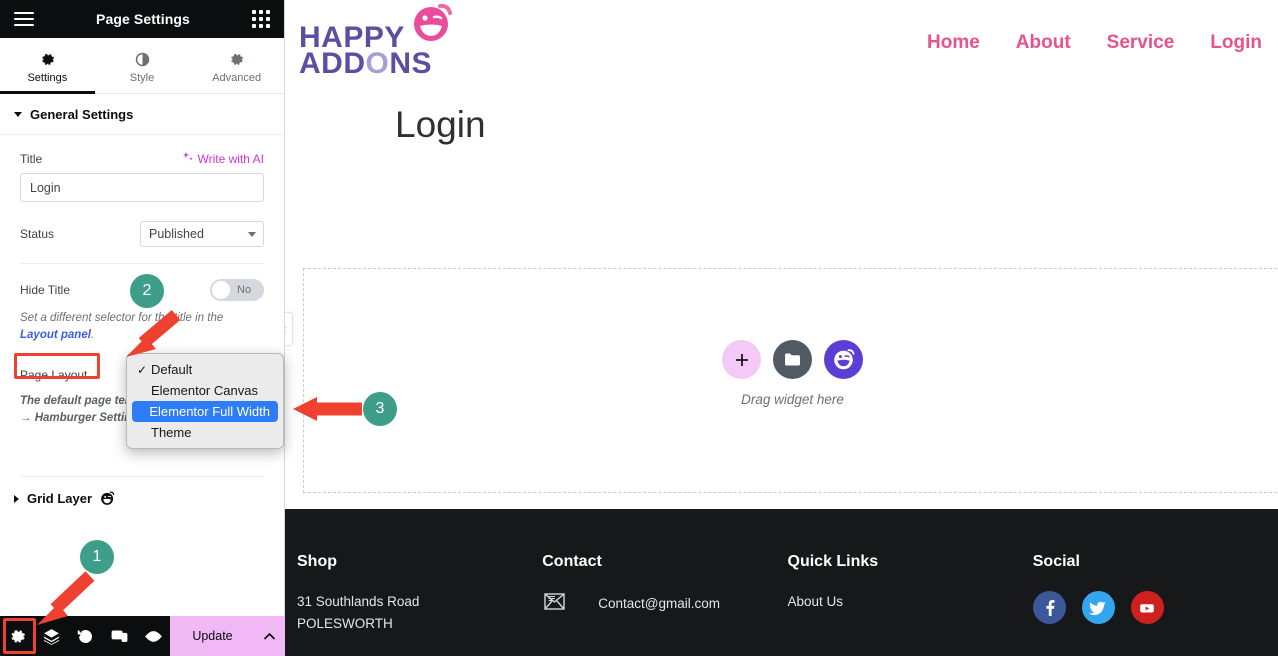 The width and height of the screenshot is (1278, 656). I want to click on section-label-general-settings: General Settings, so click(82, 114).